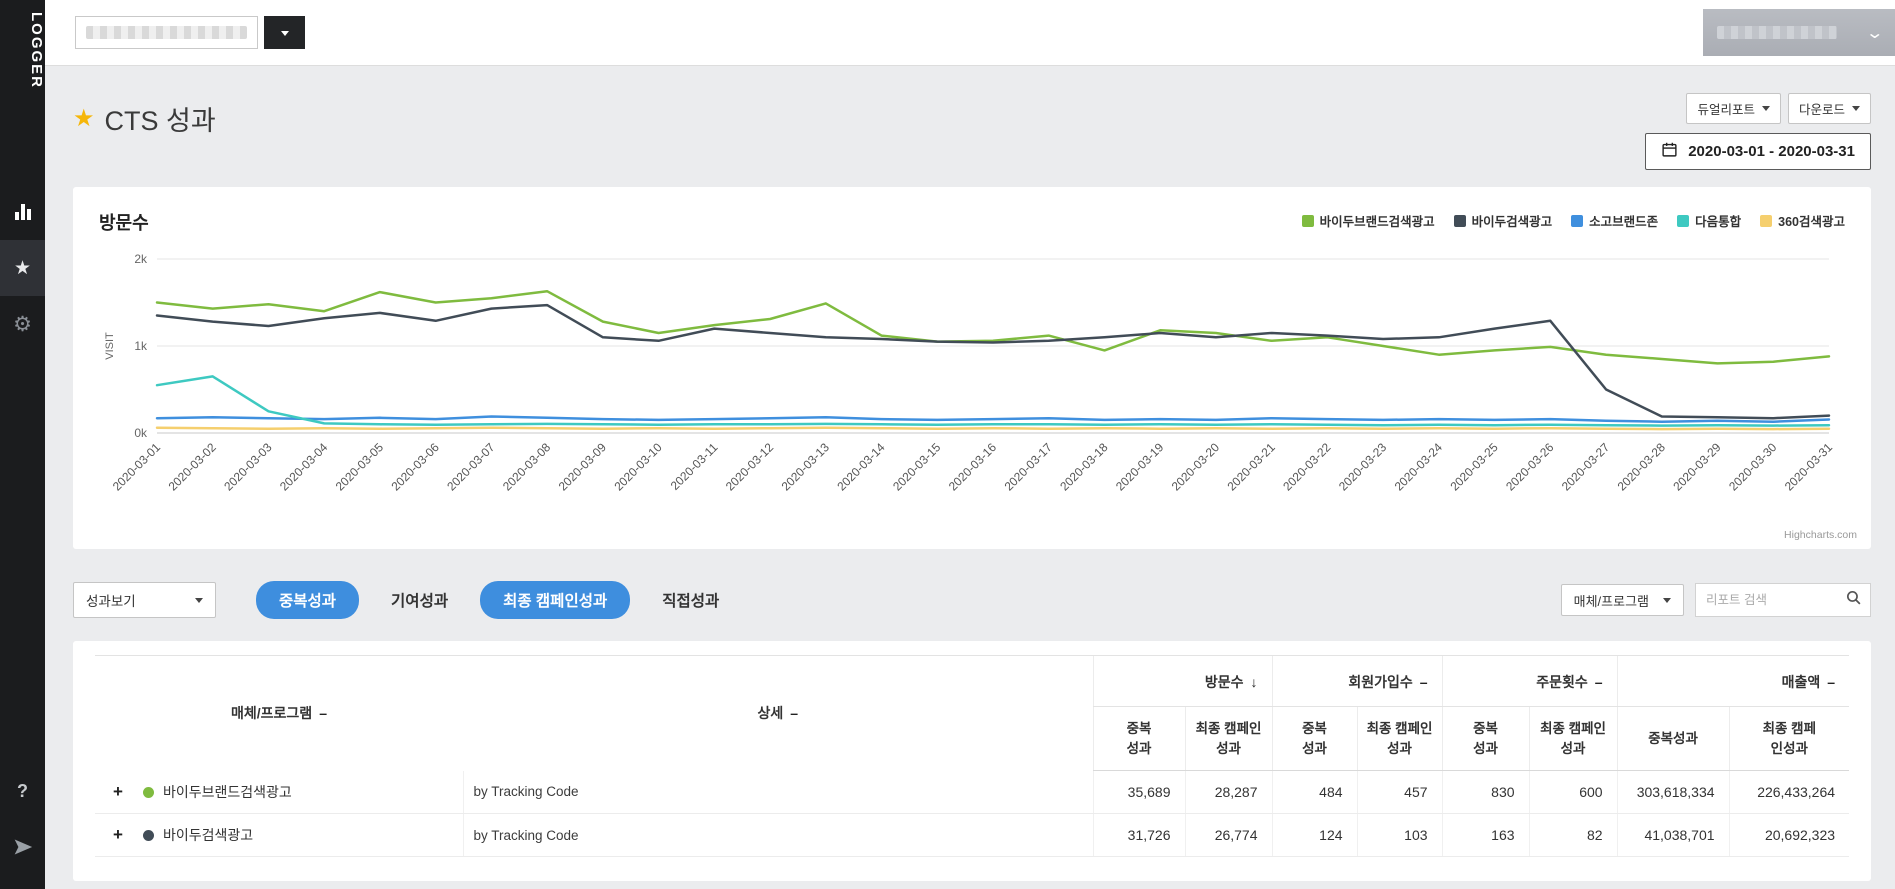 Image resolution: width=1895 pixels, height=889 pixels. What do you see at coordinates (1251, 467) in the screenshot?
I see `svg-text: 2020-03-21` at bounding box center [1251, 467].